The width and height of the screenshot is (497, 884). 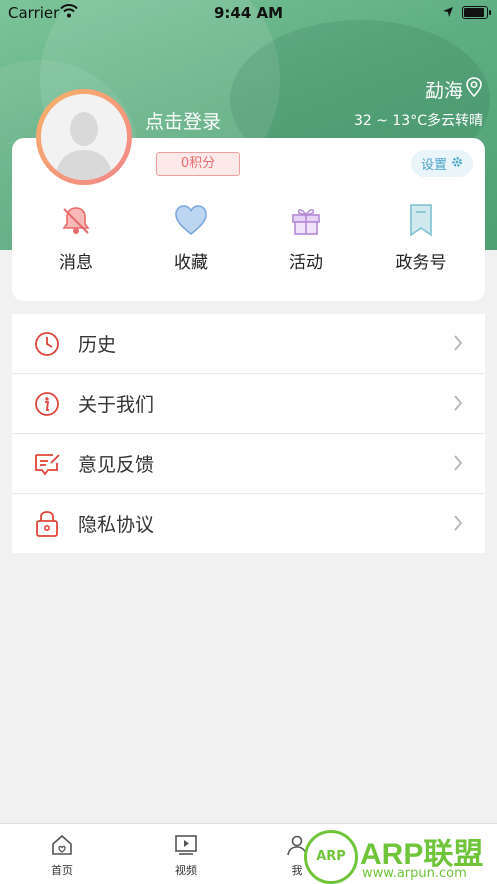 I want to click on tab-label: 视频, so click(x=186, y=870).